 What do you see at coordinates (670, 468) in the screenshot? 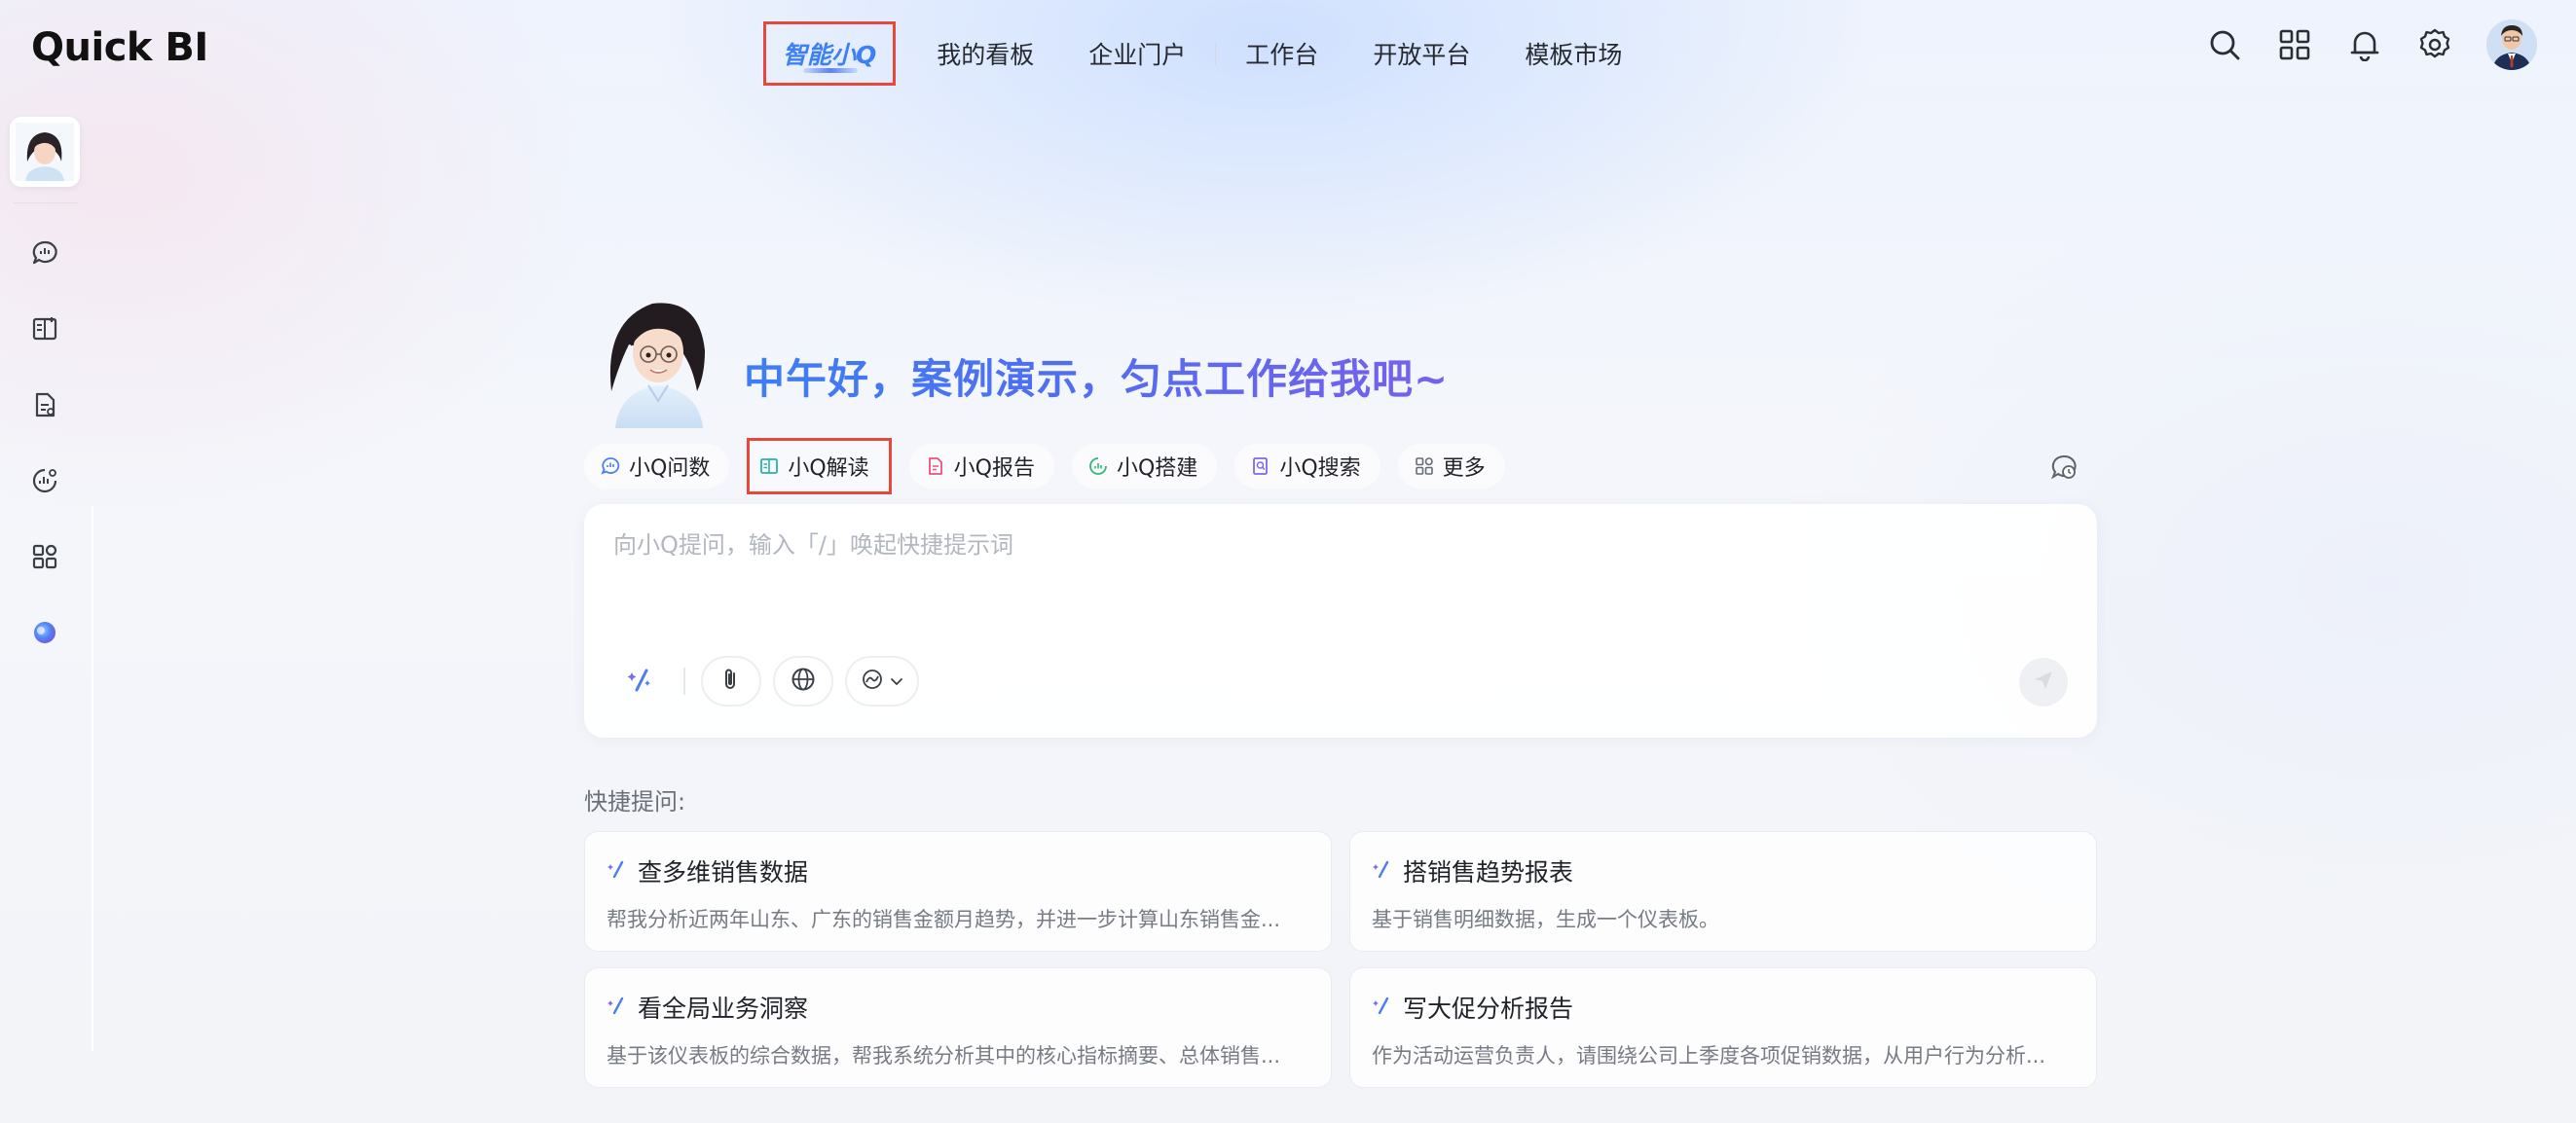
I see `chip-label: 小Q问数` at bounding box center [670, 468].